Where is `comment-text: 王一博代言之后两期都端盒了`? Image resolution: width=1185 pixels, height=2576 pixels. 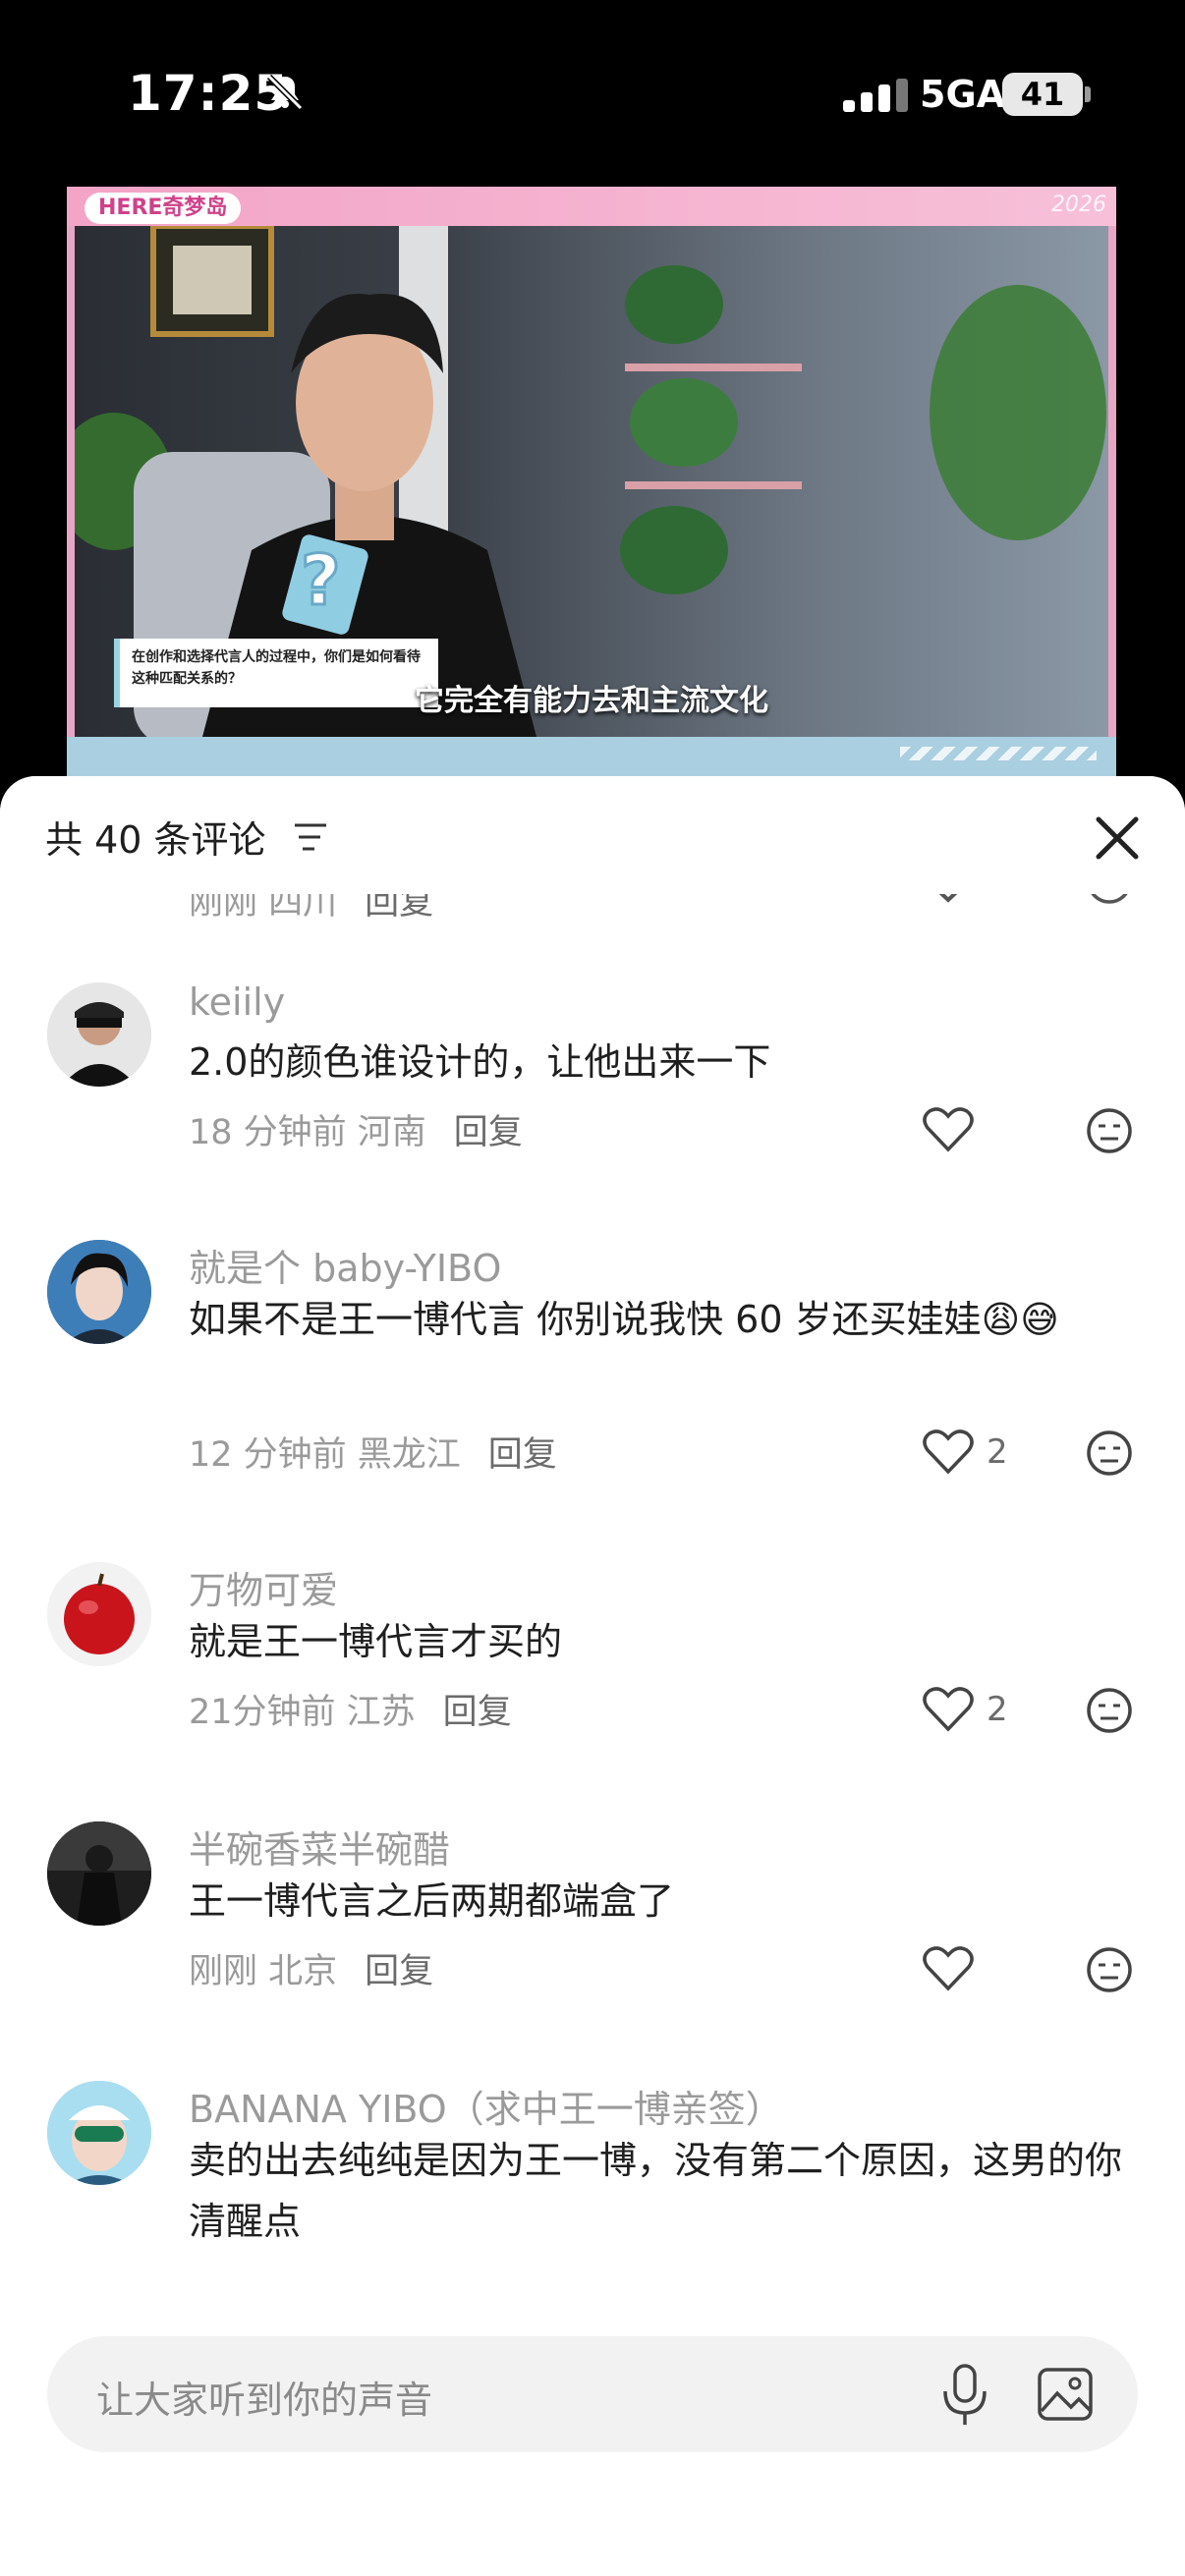
comment-text: 王一博代言之后两期都端盒了 is located at coordinates (432, 1901).